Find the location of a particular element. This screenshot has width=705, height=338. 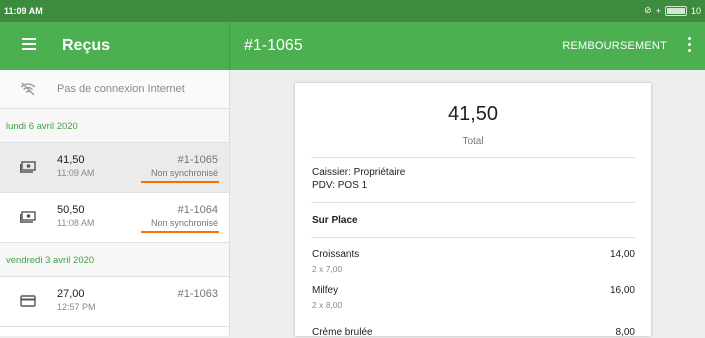

app-title: Reçus is located at coordinates (86, 45).